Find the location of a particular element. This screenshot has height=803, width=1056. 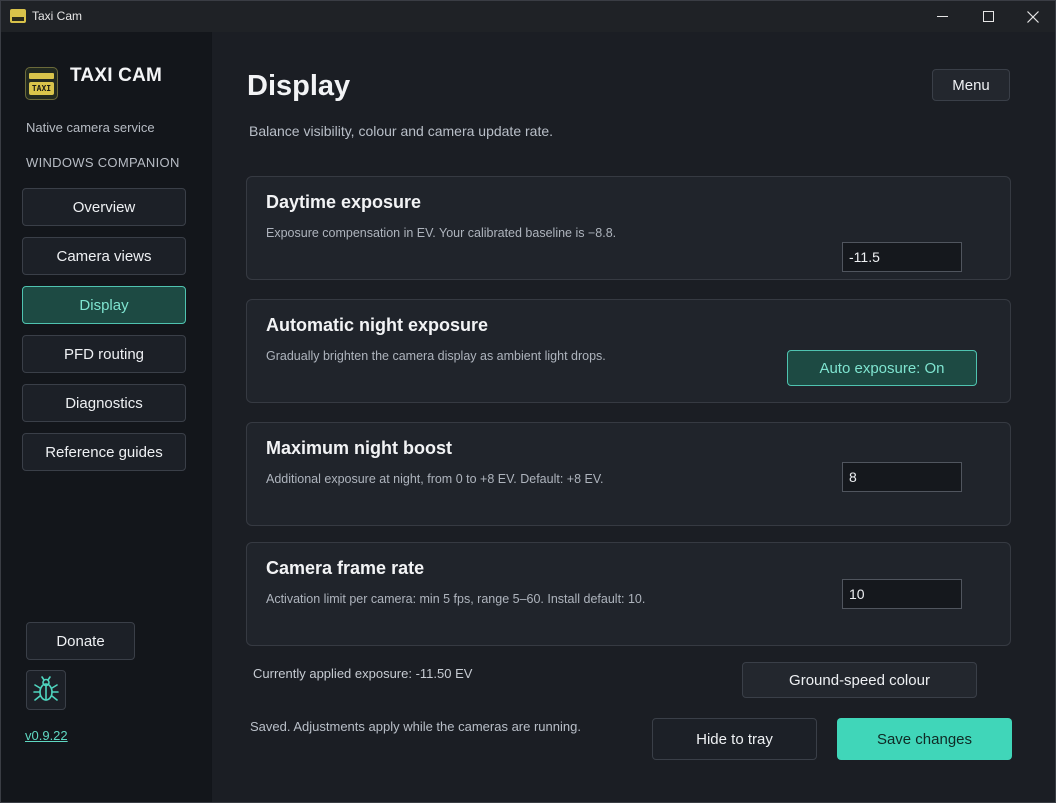

card-title: Daytime exposure is located at coordinates (344, 202).